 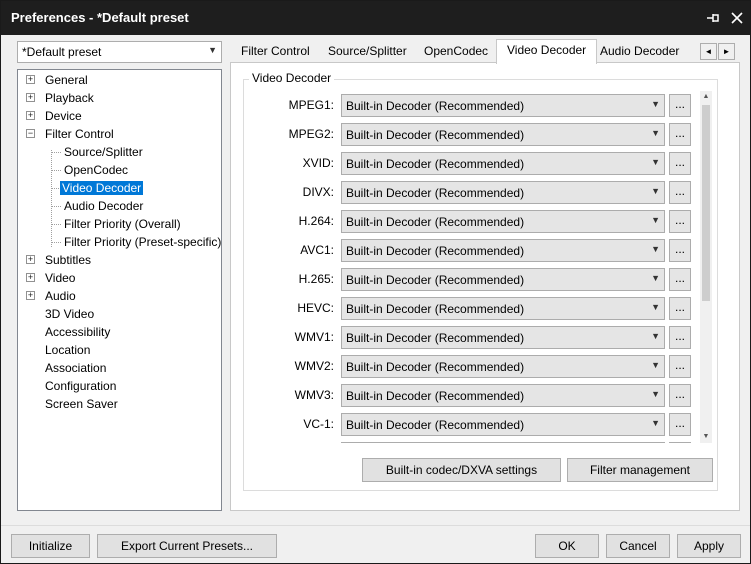 What do you see at coordinates (314, 337) in the screenshot?
I see `codec-label: WMV1:` at bounding box center [314, 337].